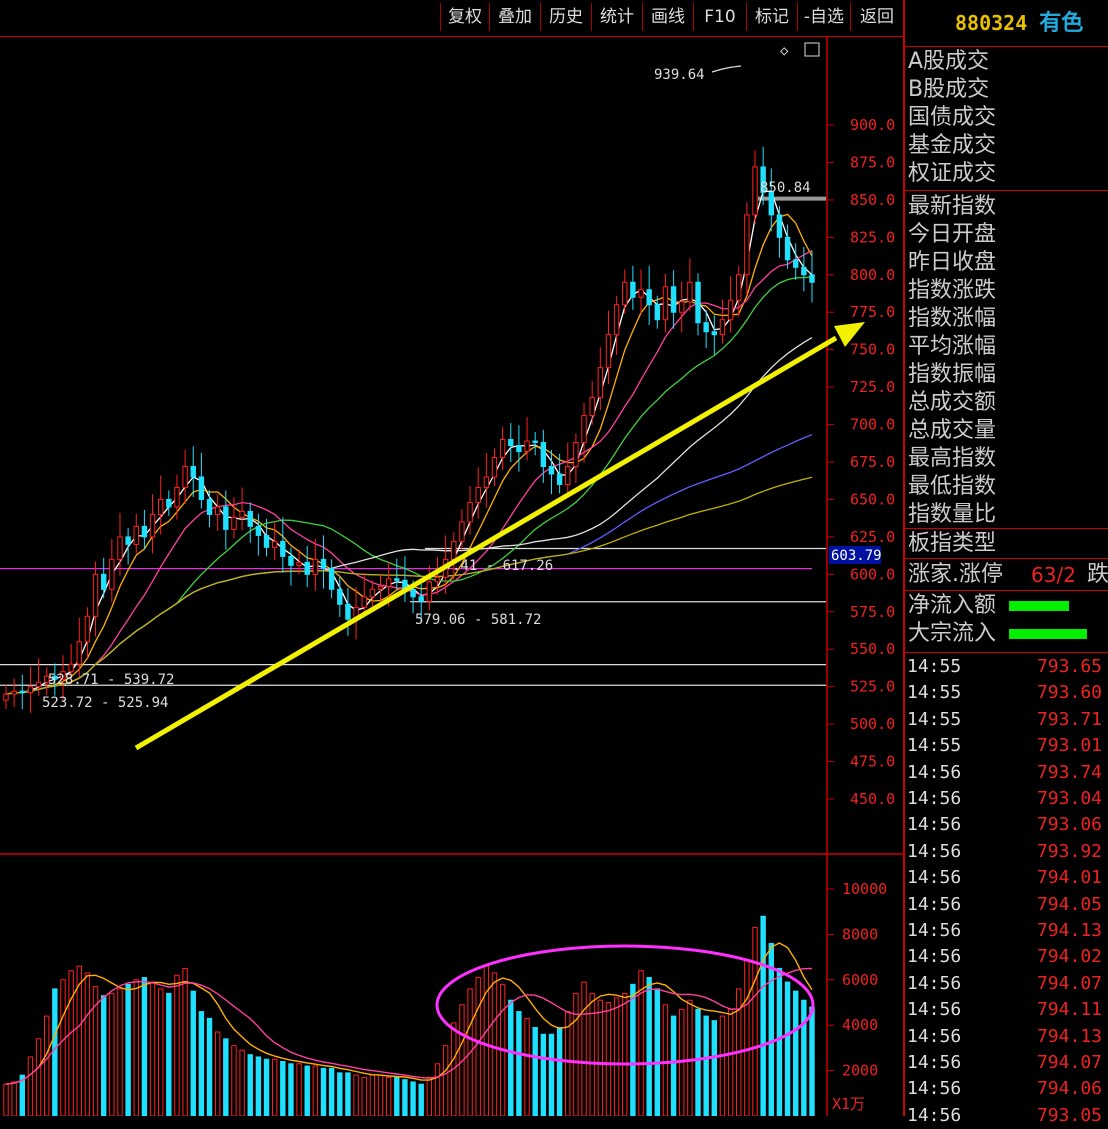 This screenshot has width=1108, height=1129. I want to click on toolbar-button-history: 历史, so click(565, 17).